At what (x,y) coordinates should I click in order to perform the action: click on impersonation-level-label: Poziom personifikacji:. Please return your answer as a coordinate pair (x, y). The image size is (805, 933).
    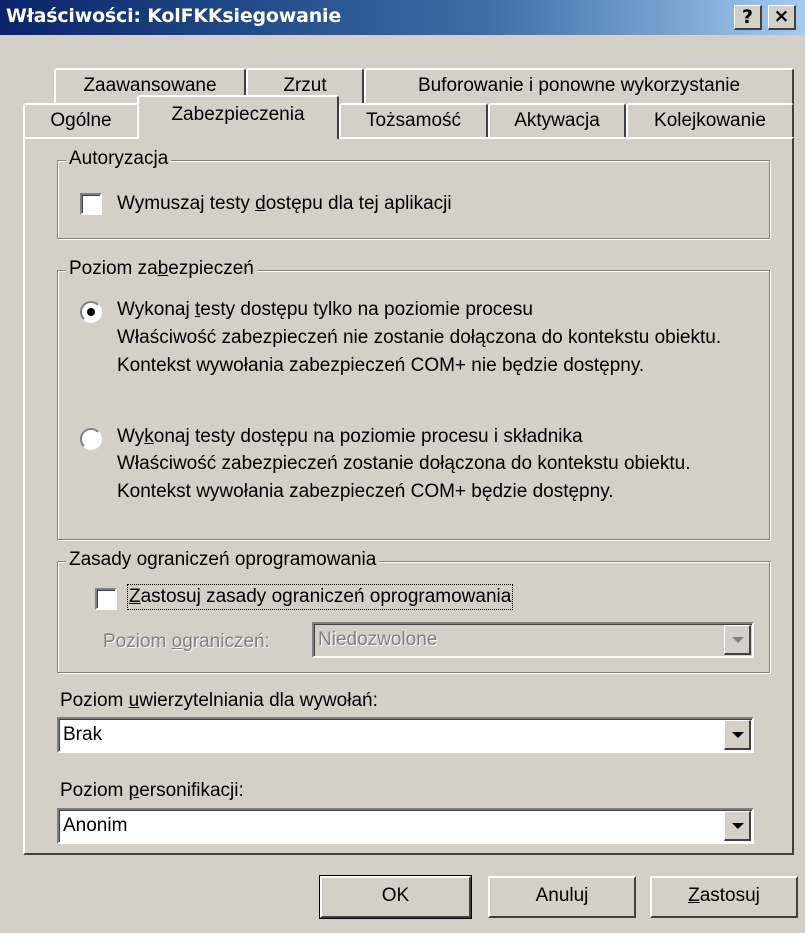
    Looking at the image, I should click on (152, 790).